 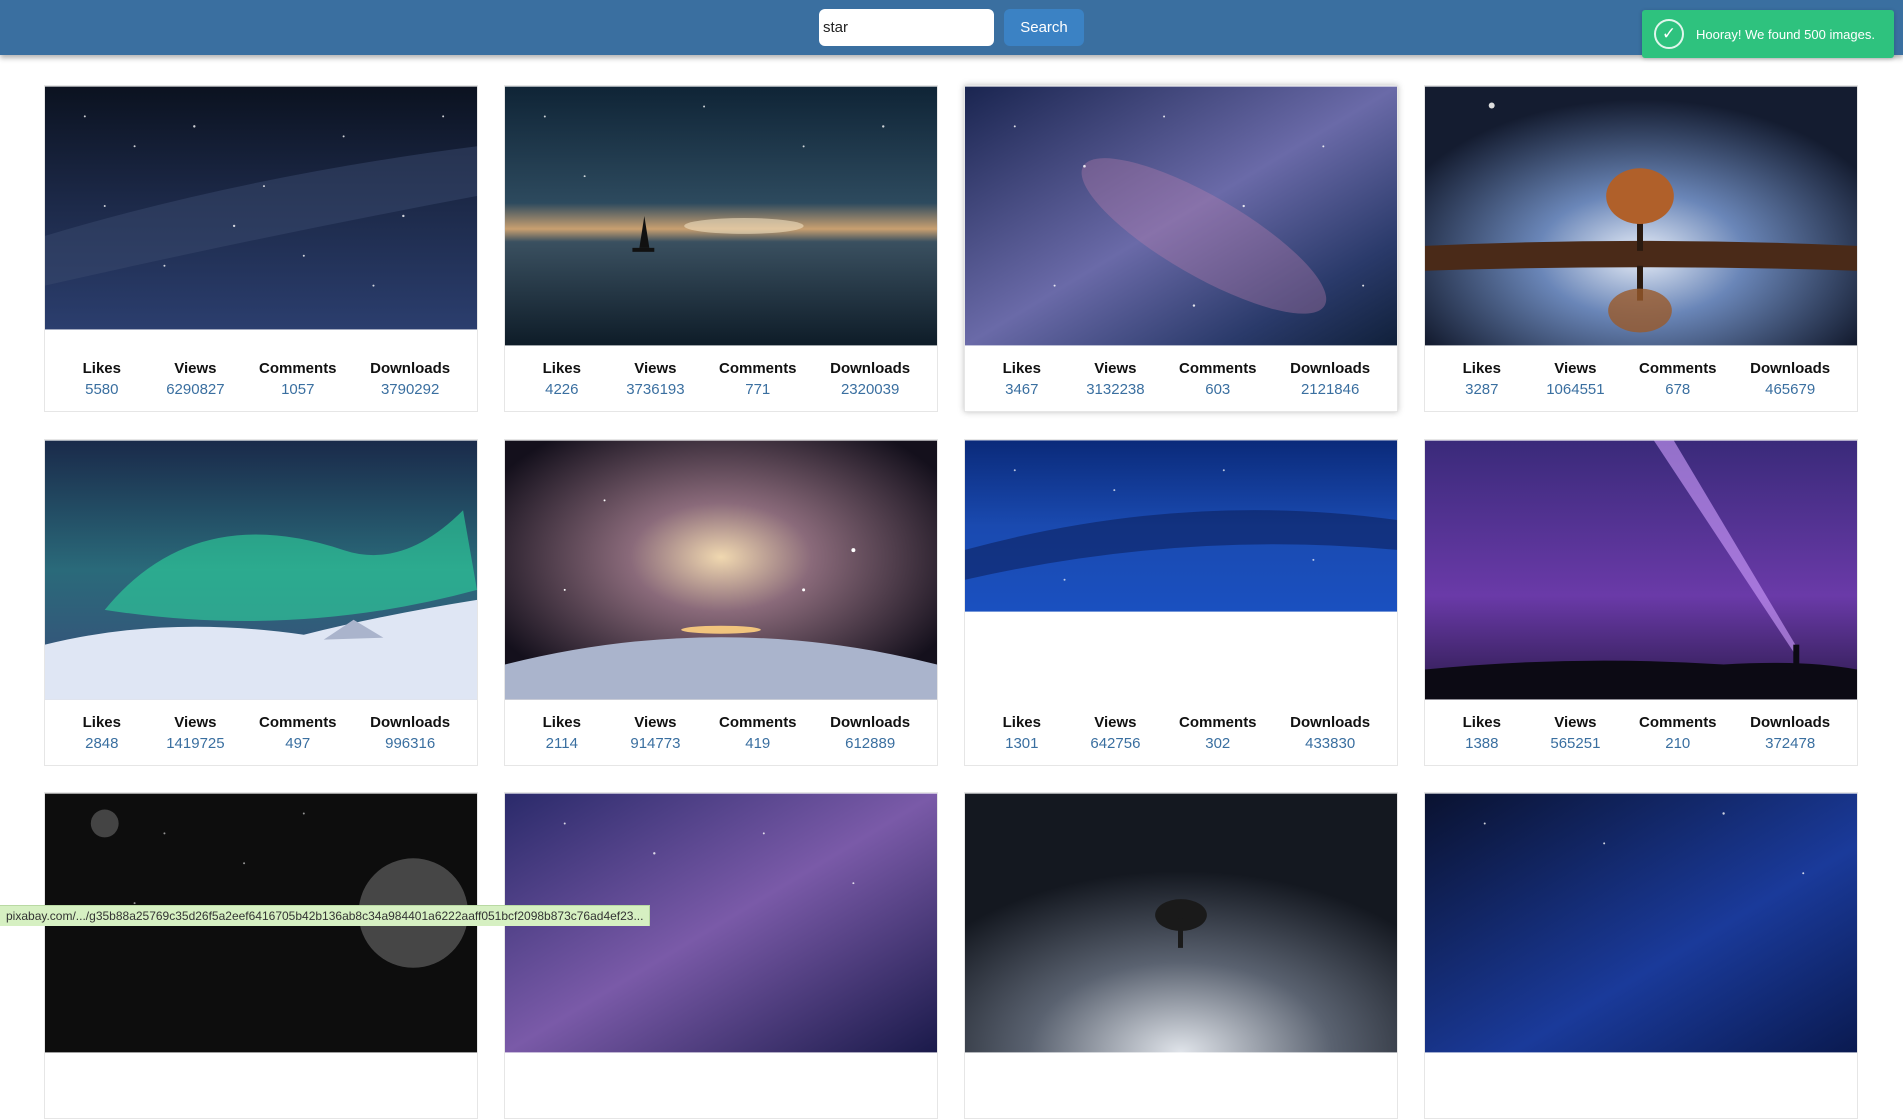 What do you see at coordinates (1768, 34) in the screenshot?
I see `success-toast: ✓ Hooray! We found 500 images.` at bounding box center [1768, 34].